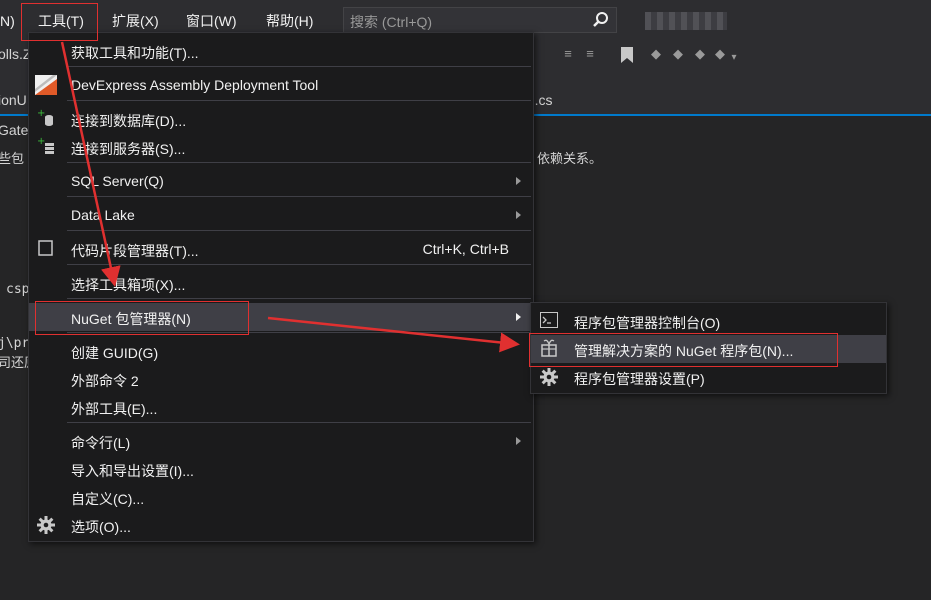 The image size is (931, 600). Describe the element at coordinates (393, 334) in the screenshot. I see `arrow-to-manage-packages` at that location.